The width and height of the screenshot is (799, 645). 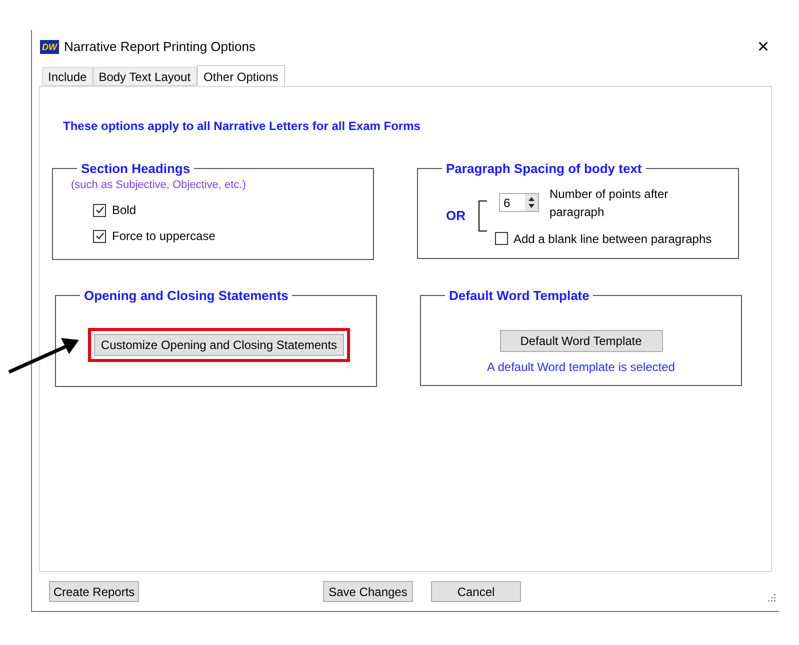 I want to click on checkbox-label: Bold, so click(x=124, y=210).